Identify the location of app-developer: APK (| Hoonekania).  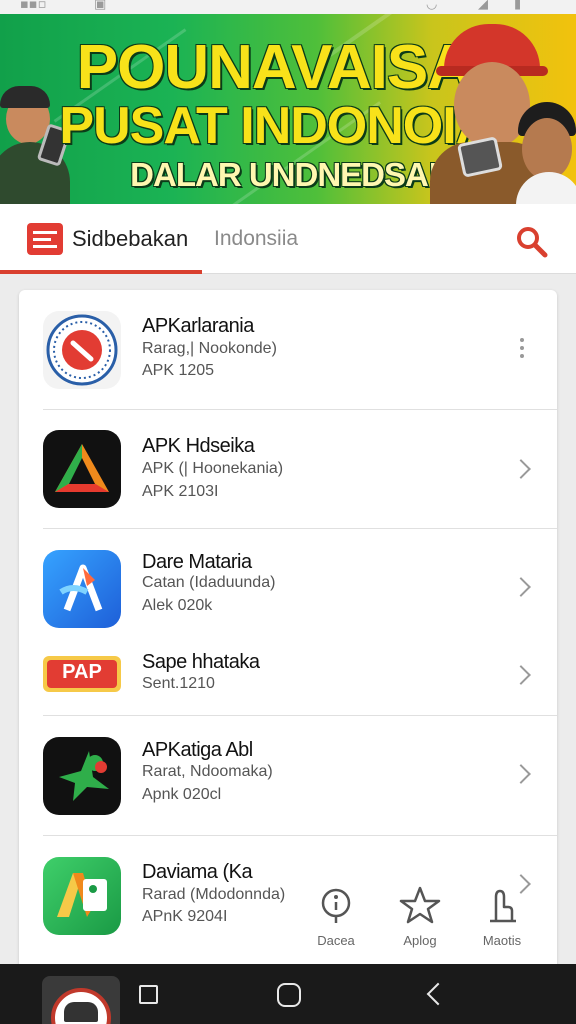
(213, 468).